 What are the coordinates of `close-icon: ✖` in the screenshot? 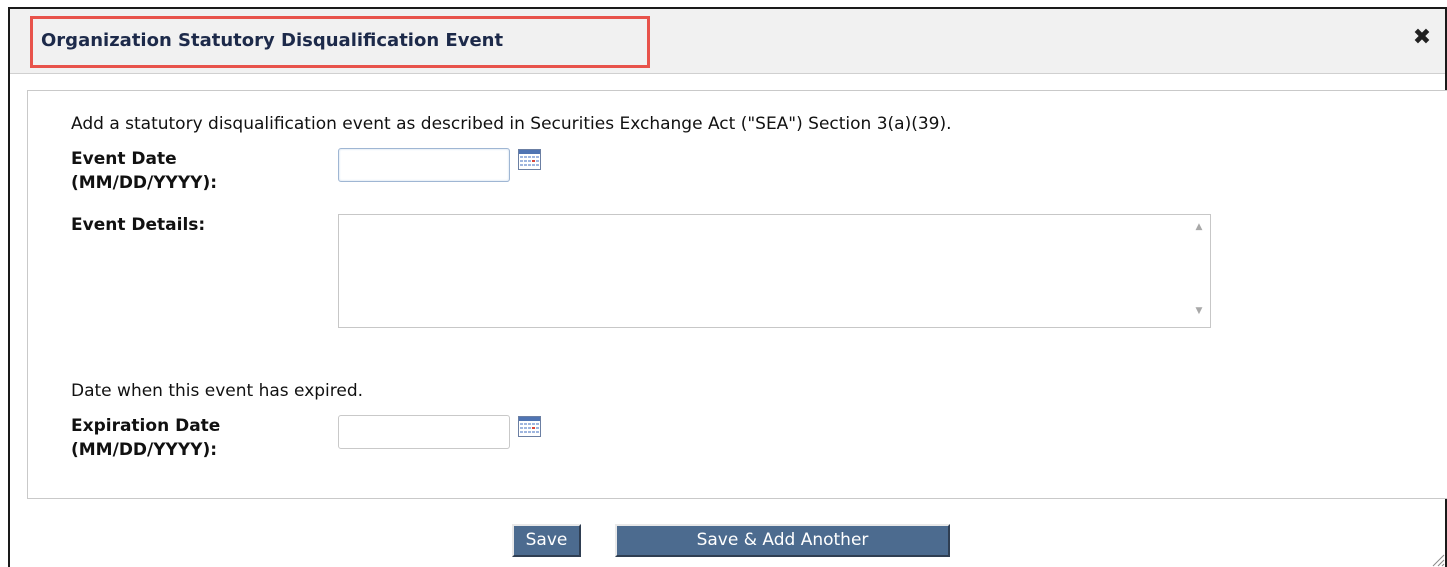 It's located at (1422, 38).